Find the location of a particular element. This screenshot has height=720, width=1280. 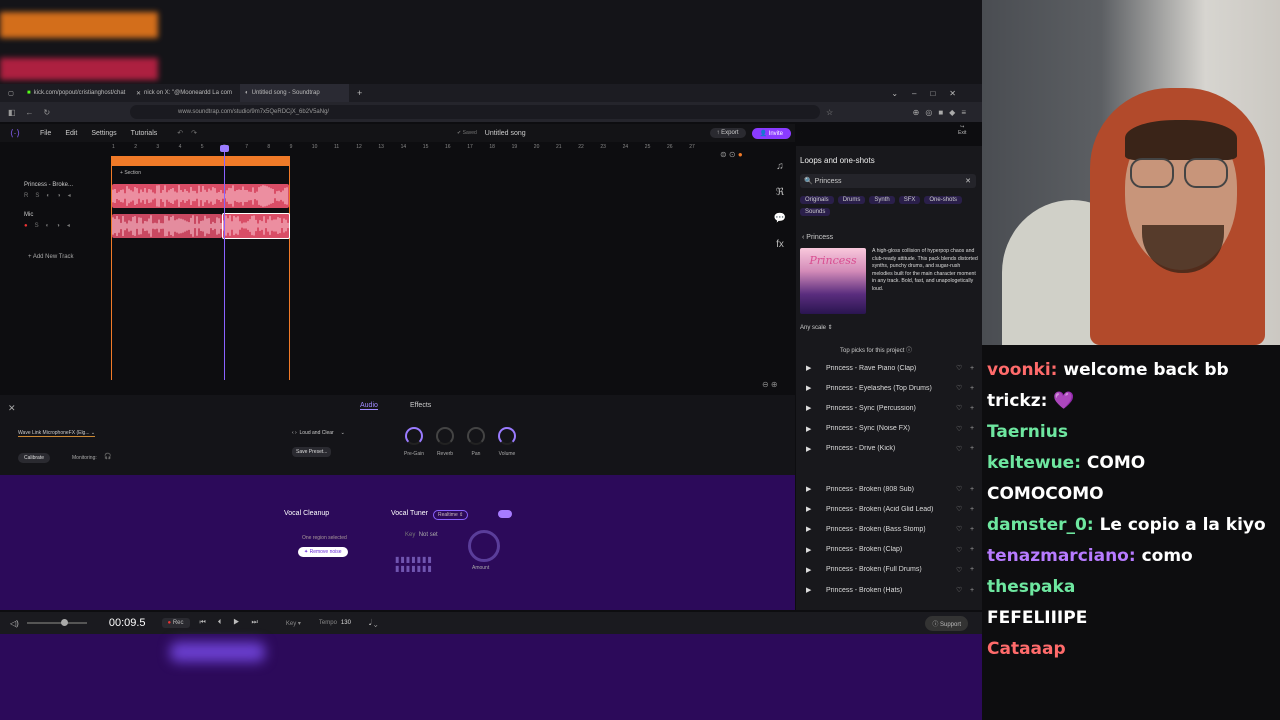

knob-volume: Volume is located at coordinates (507, 442).